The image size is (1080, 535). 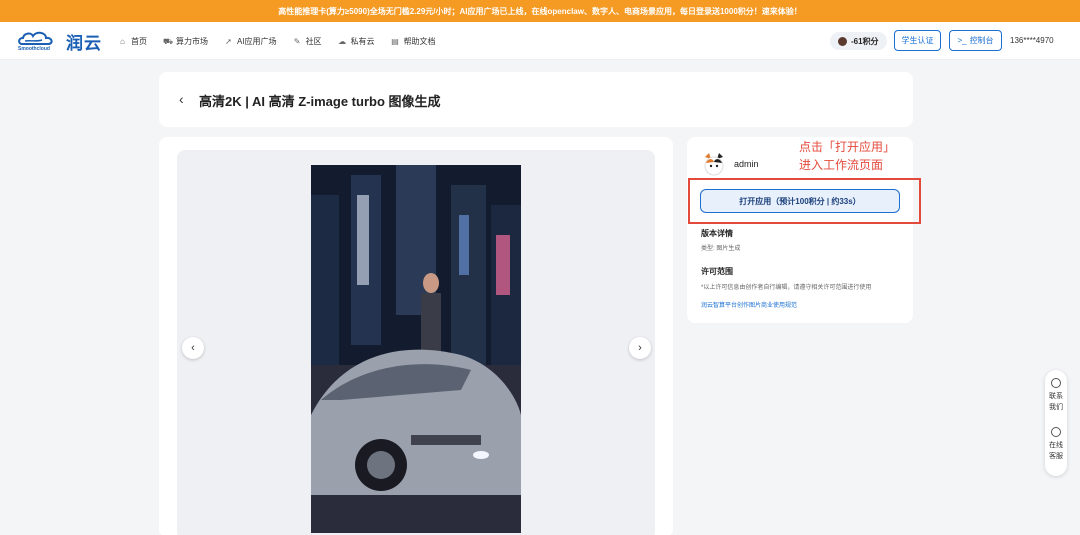 What do you see at coordinates (192, 41) in the screenshot?
I see `nav-label: 算力市场` at bounding box center [192, 41].